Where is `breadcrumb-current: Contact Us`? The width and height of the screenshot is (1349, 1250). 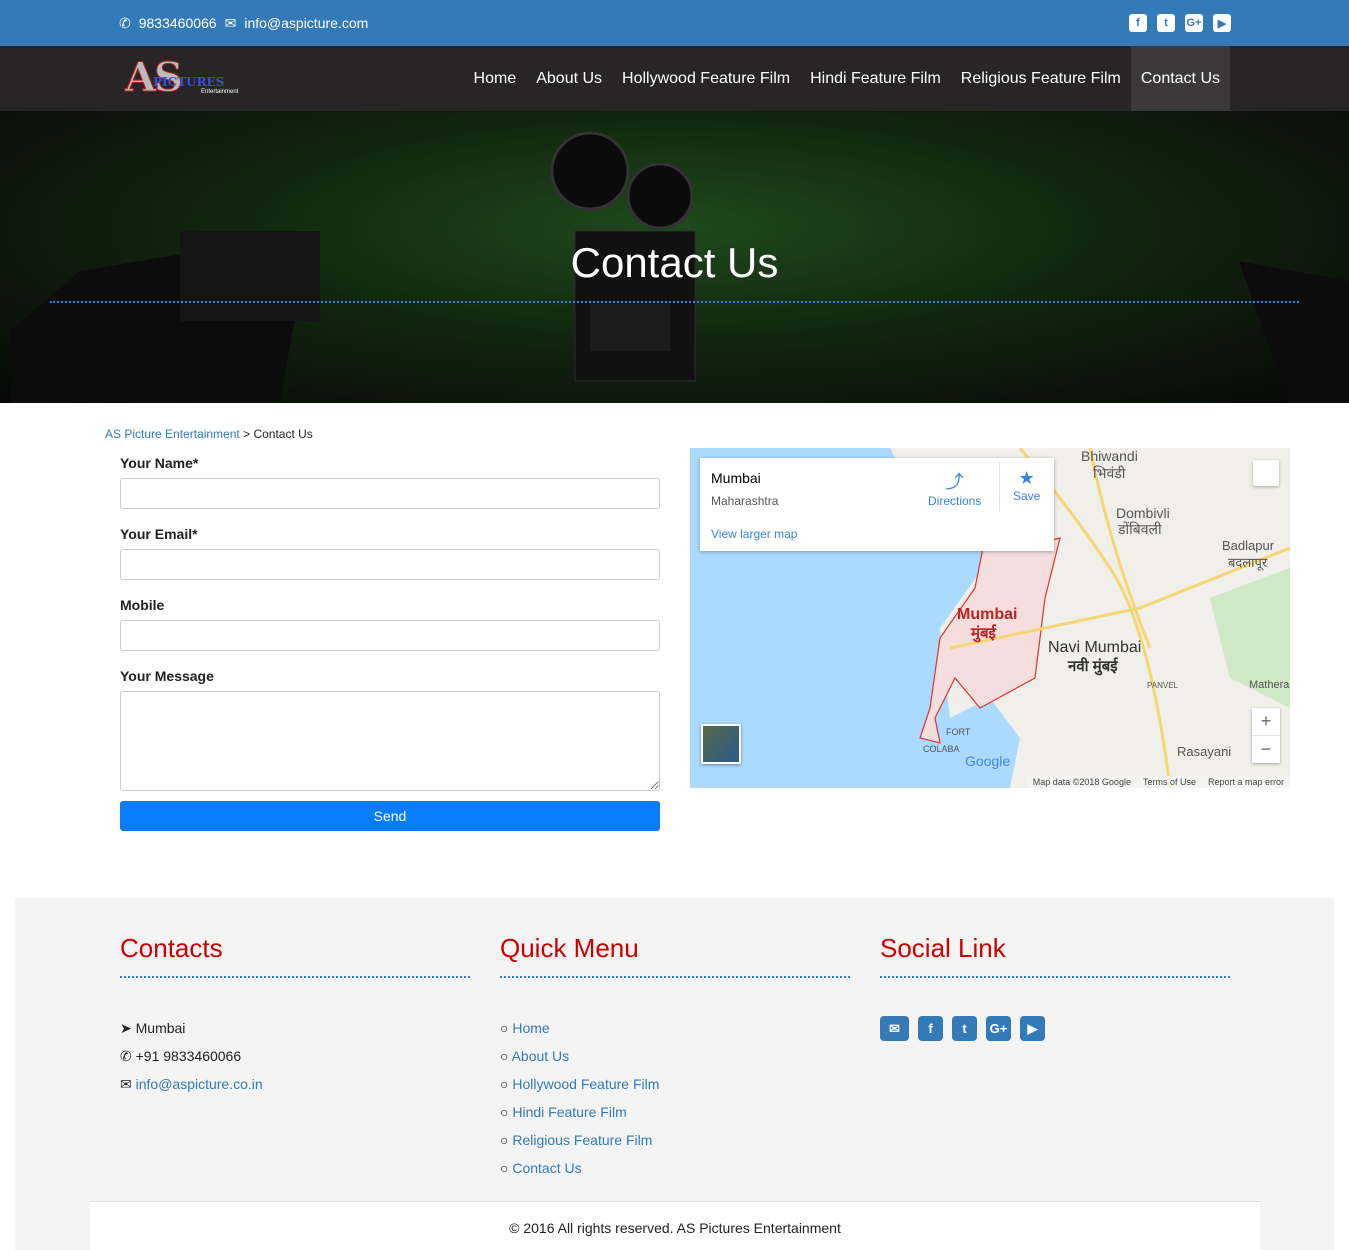
breadcrumb-current: Contact Us is located at coordinates (283, 434).